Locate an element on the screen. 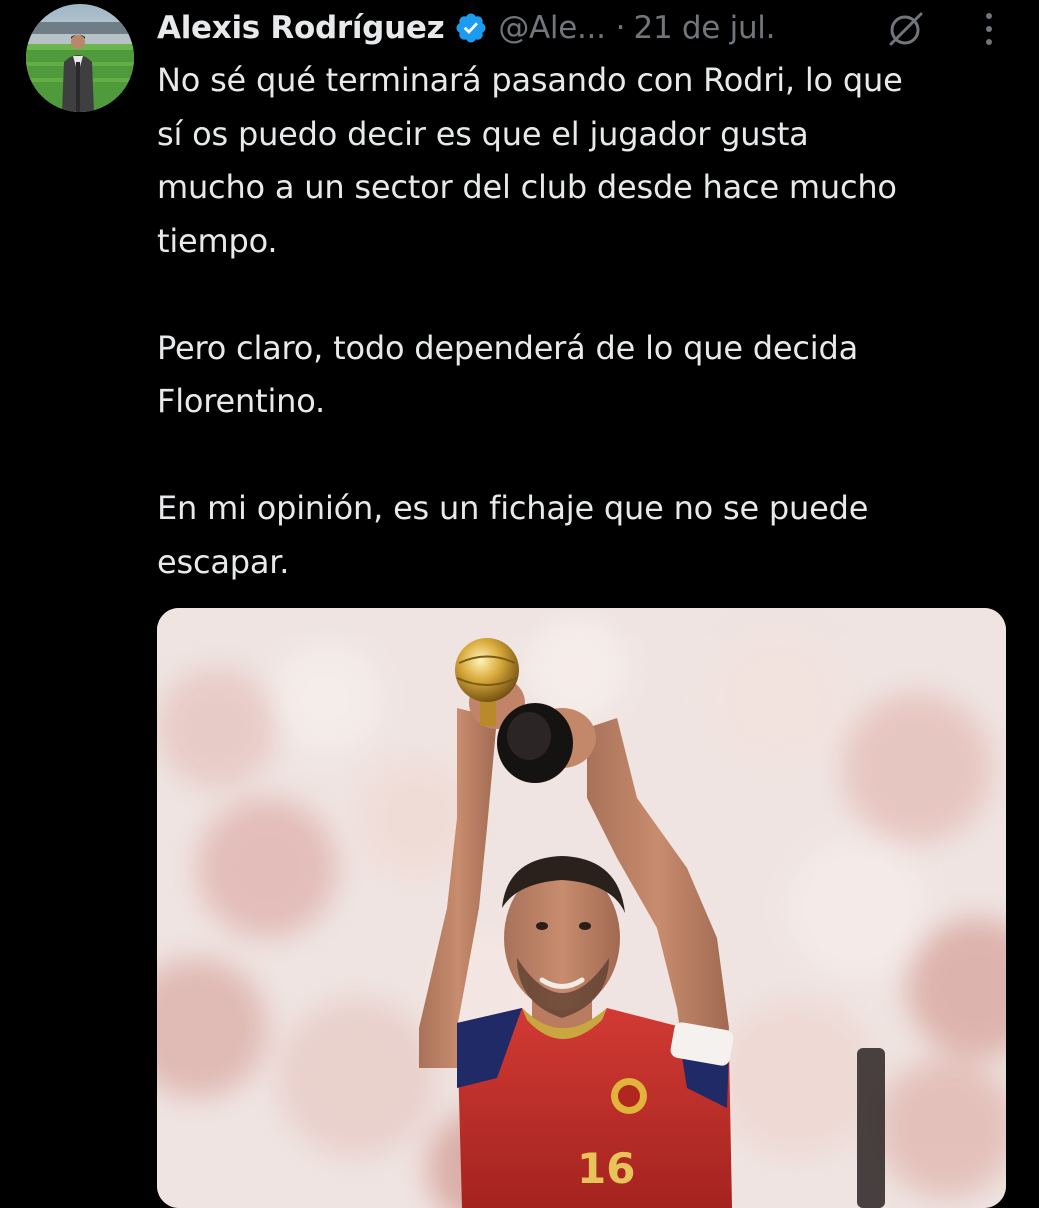 Image resolution: width=1039 pixels, height=1208 pixels. jersey-number: 16 is located at coordinates (606, 1168).